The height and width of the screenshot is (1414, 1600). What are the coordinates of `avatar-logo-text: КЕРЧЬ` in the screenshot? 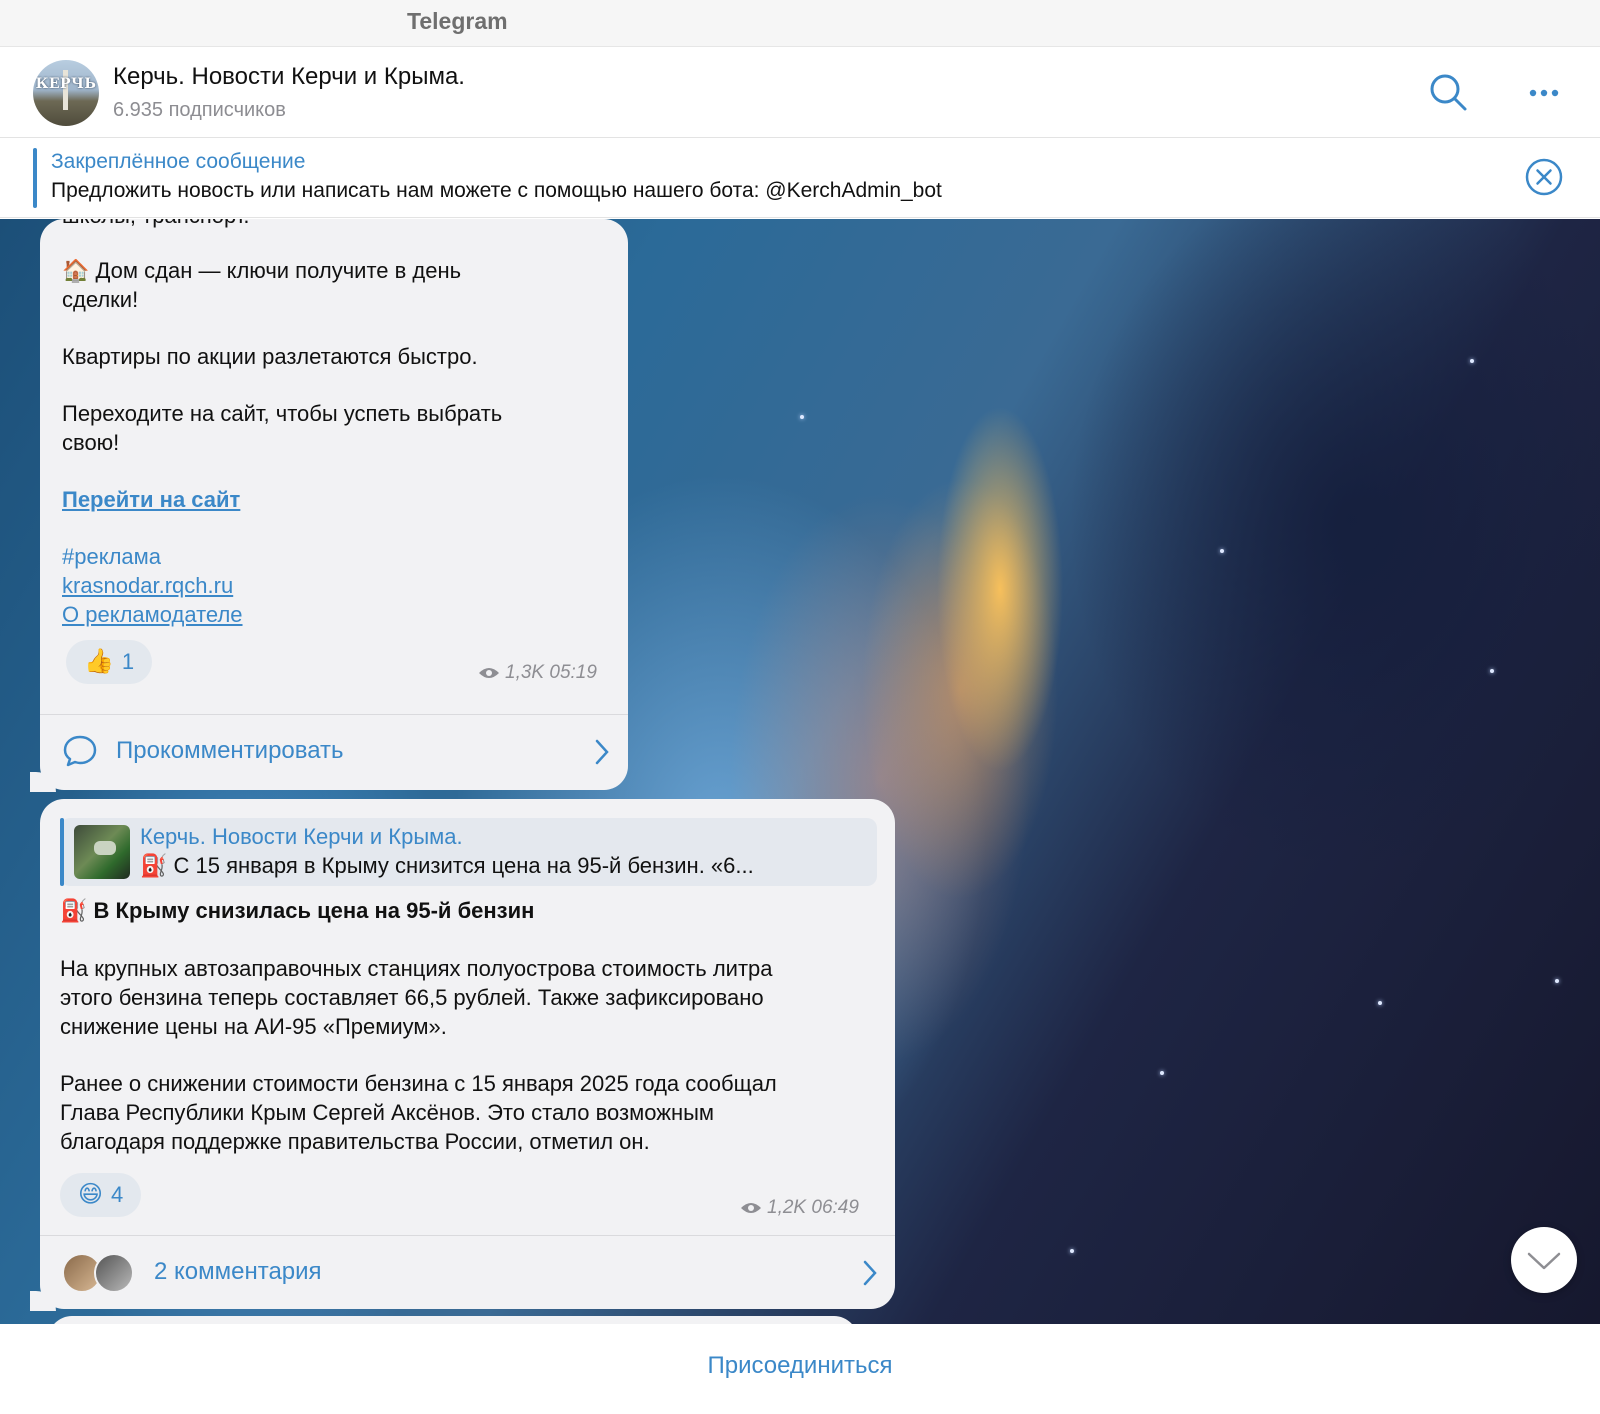 It's located at (66, 84).